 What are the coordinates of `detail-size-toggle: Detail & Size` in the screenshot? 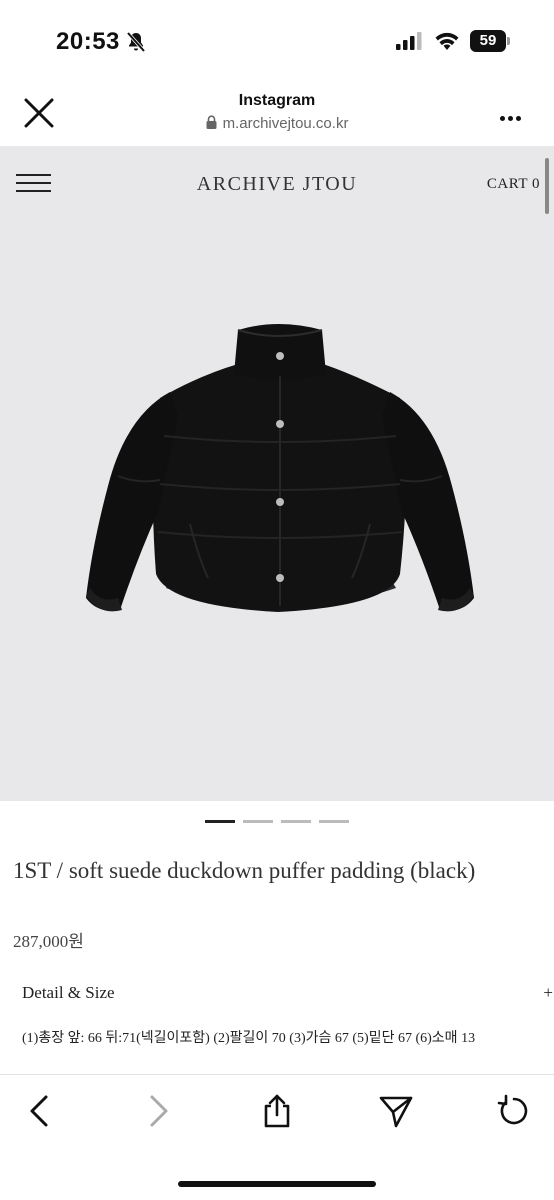 It's located at (68, 993).